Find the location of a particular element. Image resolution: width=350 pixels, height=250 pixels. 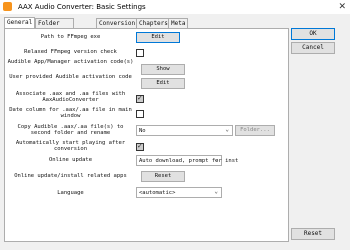

window-title: AAX Audio Converter: Basic Settings is located at coordinates (82, 7).